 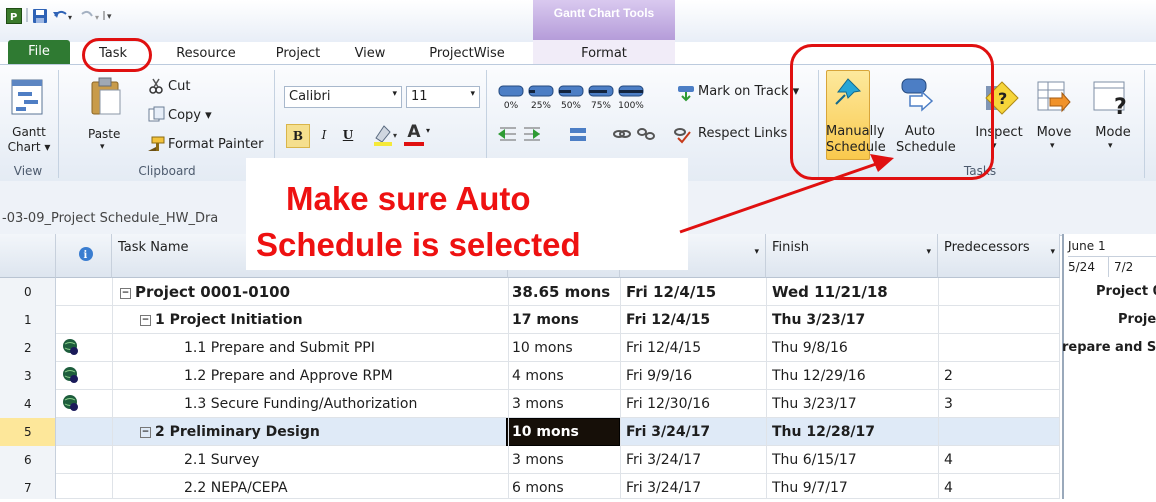 I want to click on callout-arrow-icon, so click(x=786, y=194).